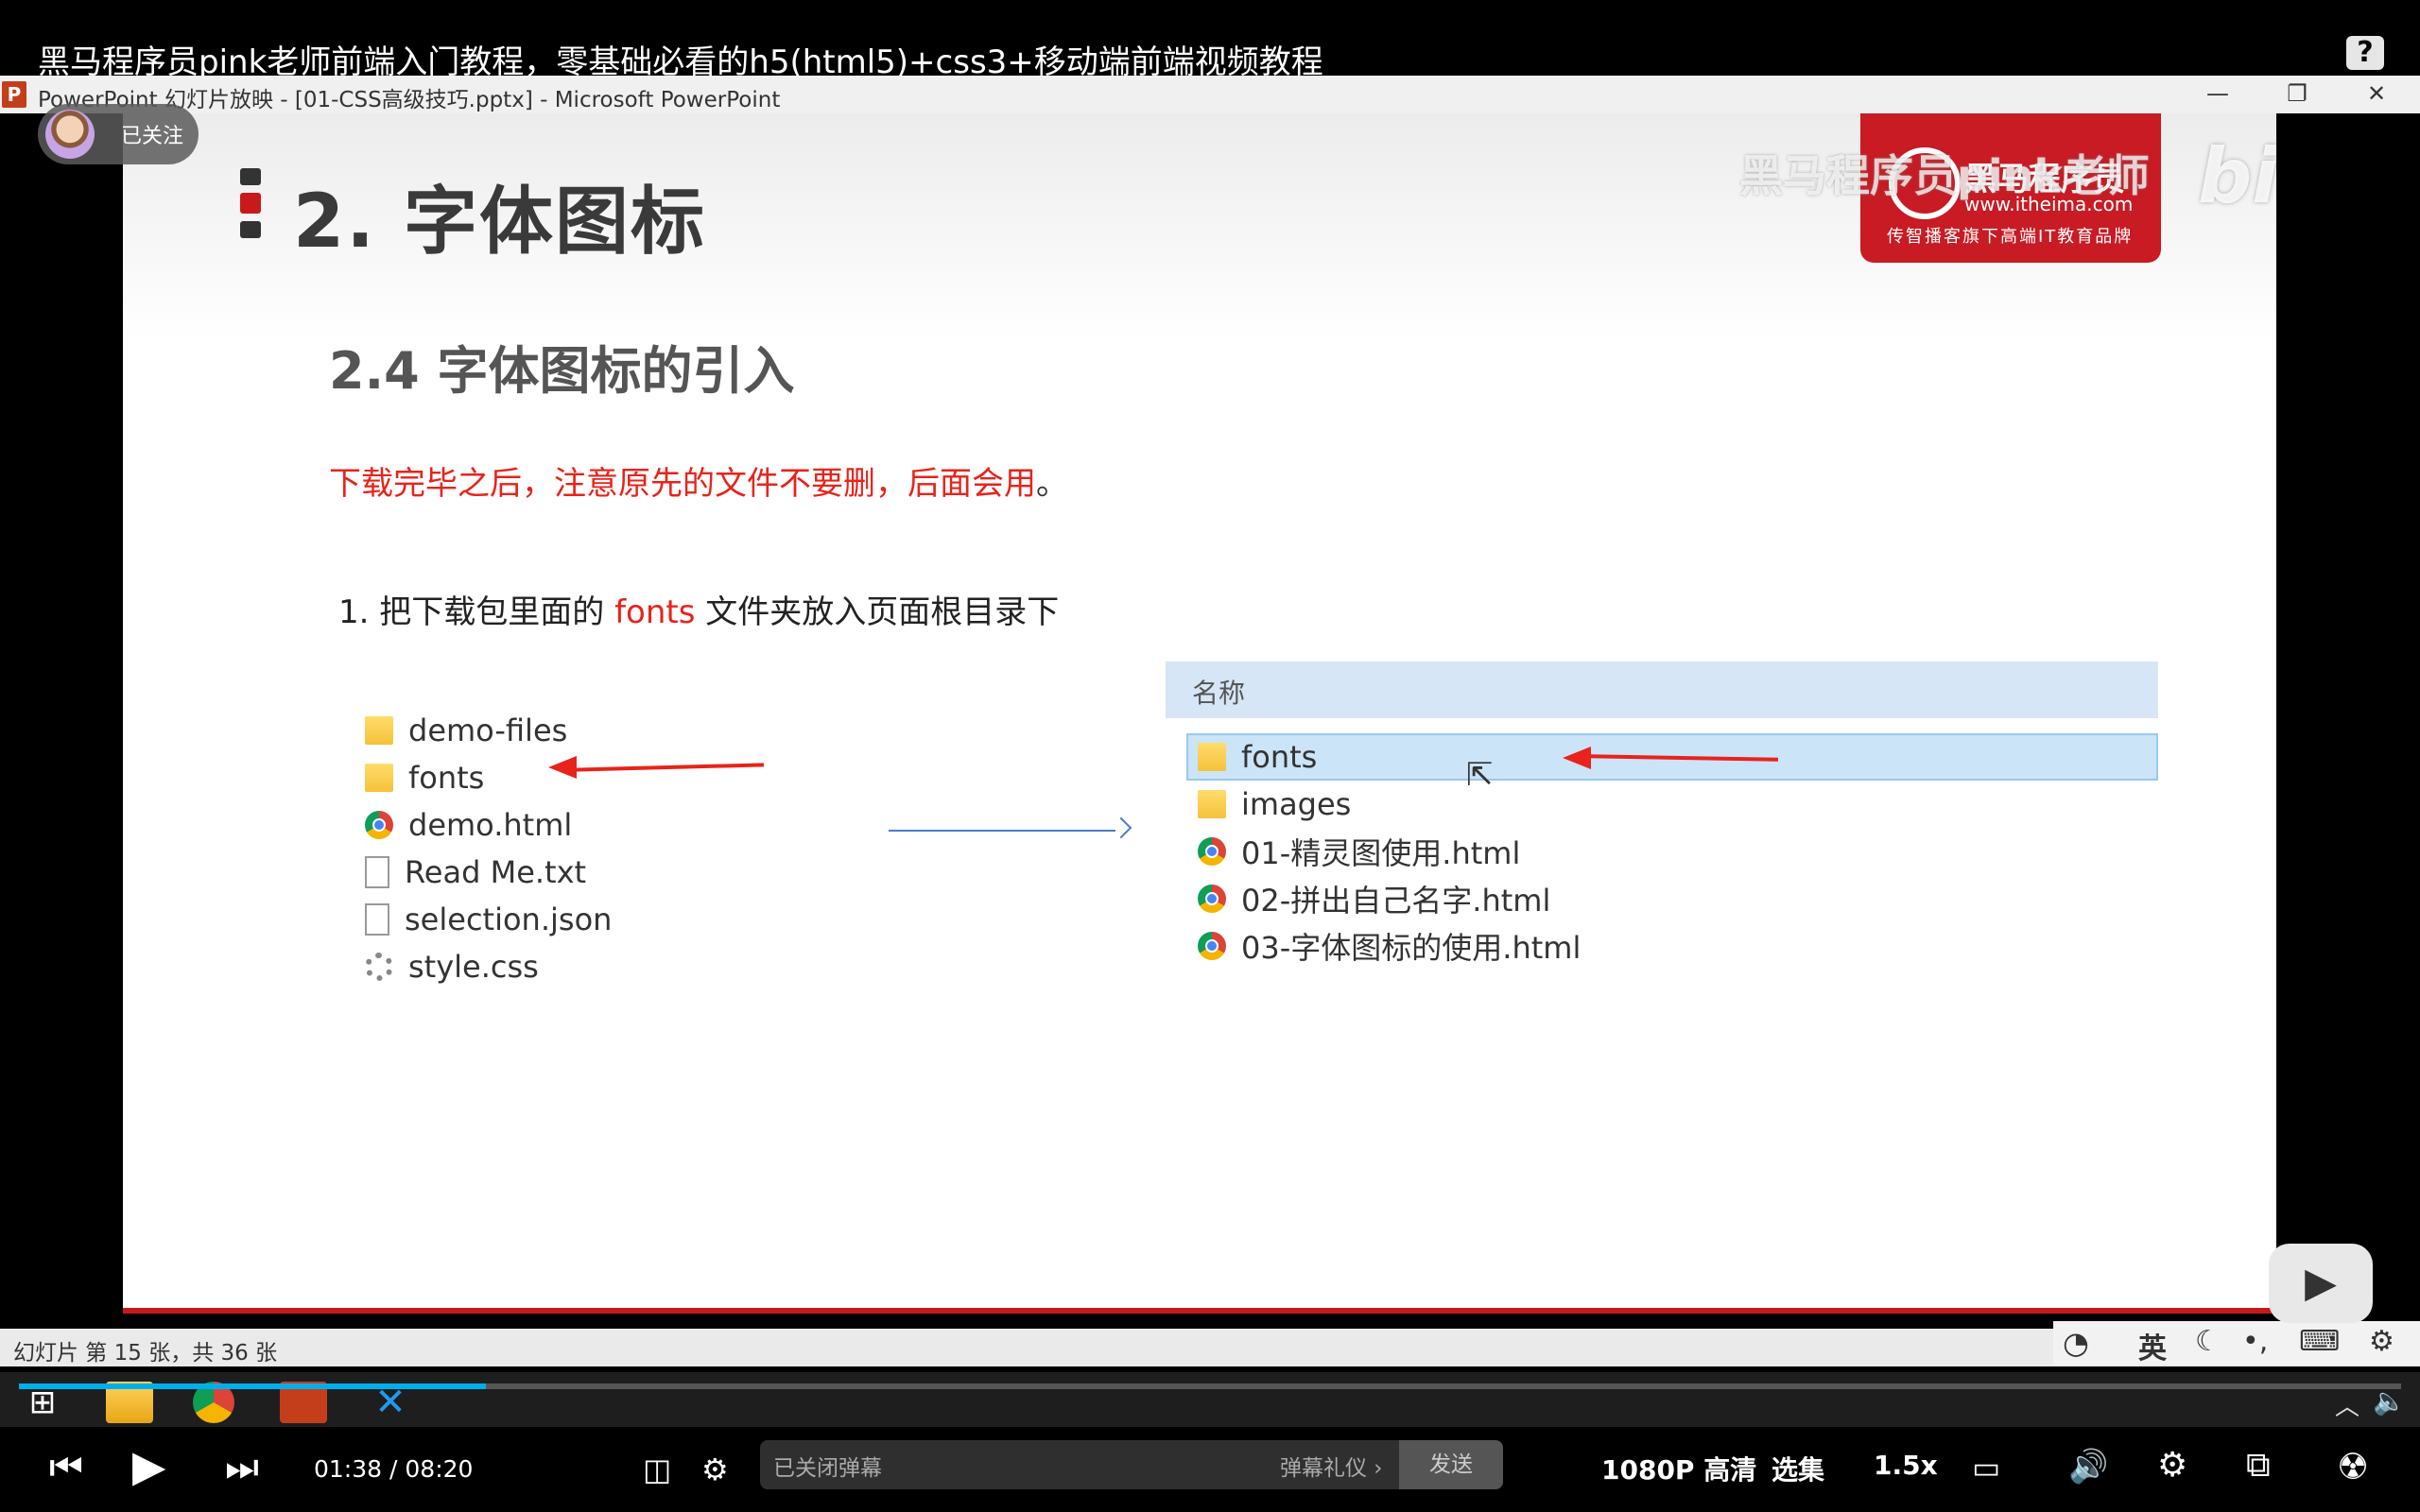 The height and width of the screenshot is (1512, 2420). I want to click on step-instruction: 1. 把下载包里面的 fonts 文件夹放入页面根目录下, so click(698, 609).